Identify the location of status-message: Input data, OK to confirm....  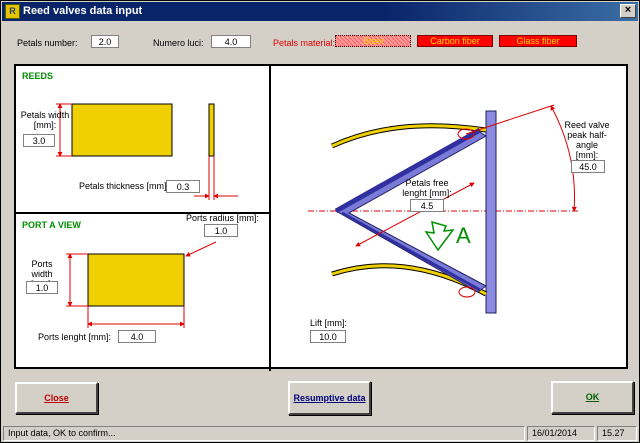
(264, 433).